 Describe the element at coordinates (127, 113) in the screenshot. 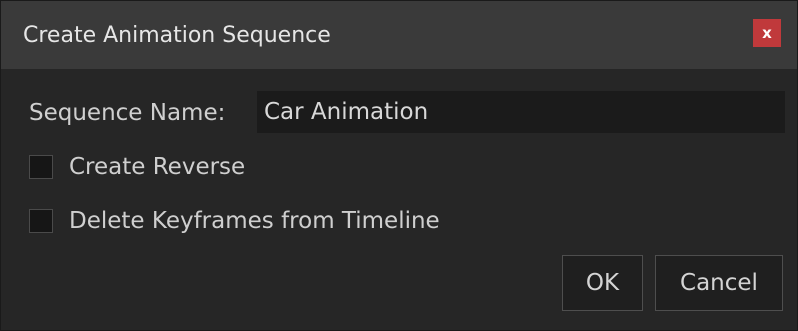

I see `sequence-name-label: Sequence Name:` at that location.